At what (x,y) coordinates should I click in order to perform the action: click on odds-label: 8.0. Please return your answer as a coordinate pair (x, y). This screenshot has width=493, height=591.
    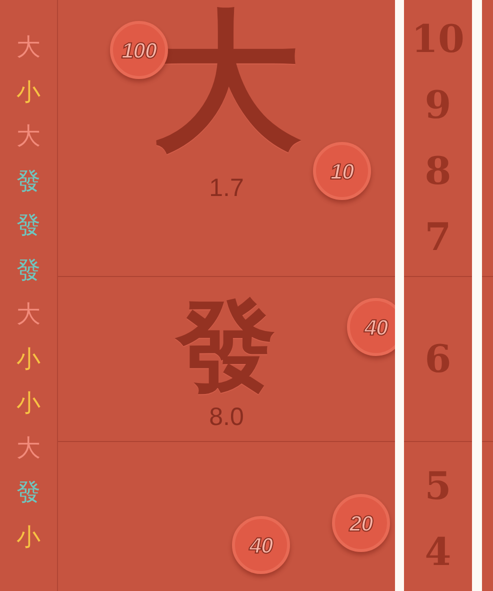
    Looking at the image, I should click on (226, 417).